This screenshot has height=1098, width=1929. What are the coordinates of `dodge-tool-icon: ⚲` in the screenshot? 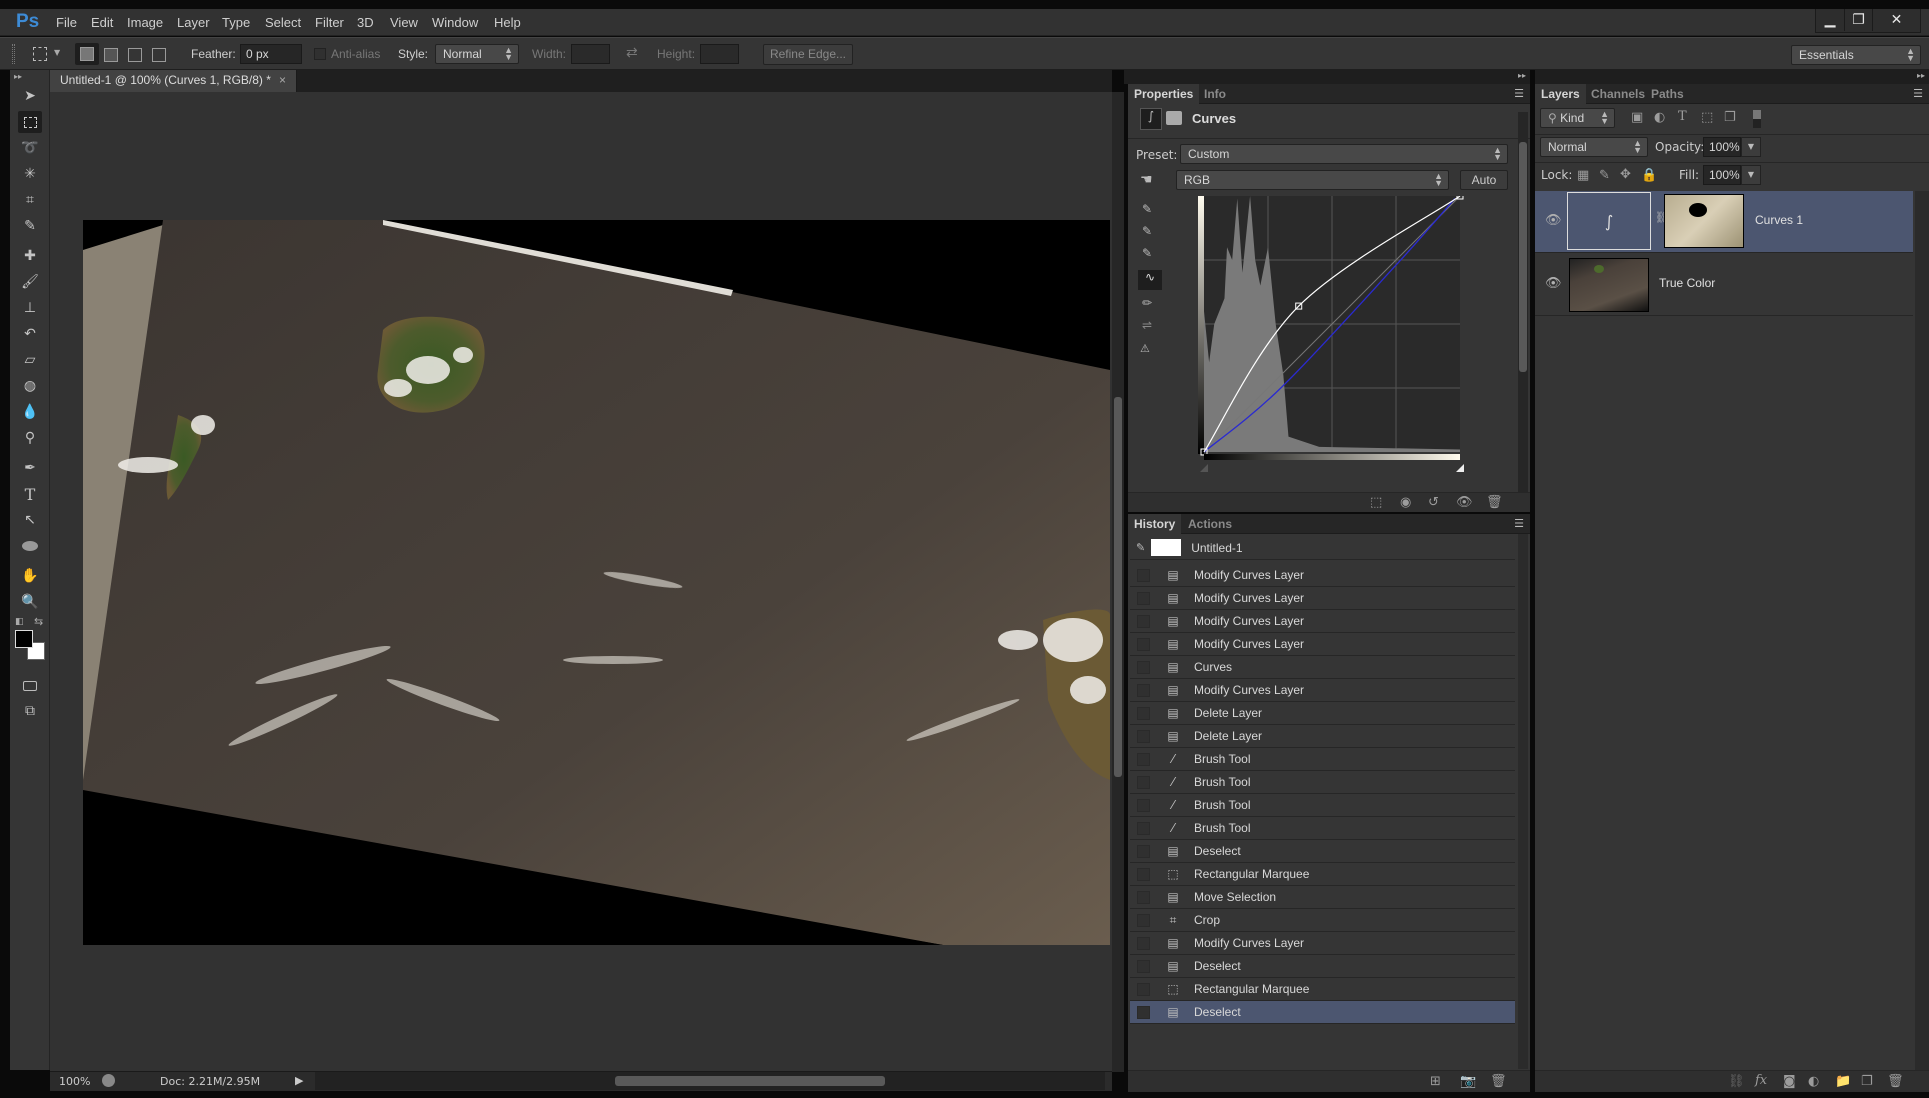 It's located at (30, 438).